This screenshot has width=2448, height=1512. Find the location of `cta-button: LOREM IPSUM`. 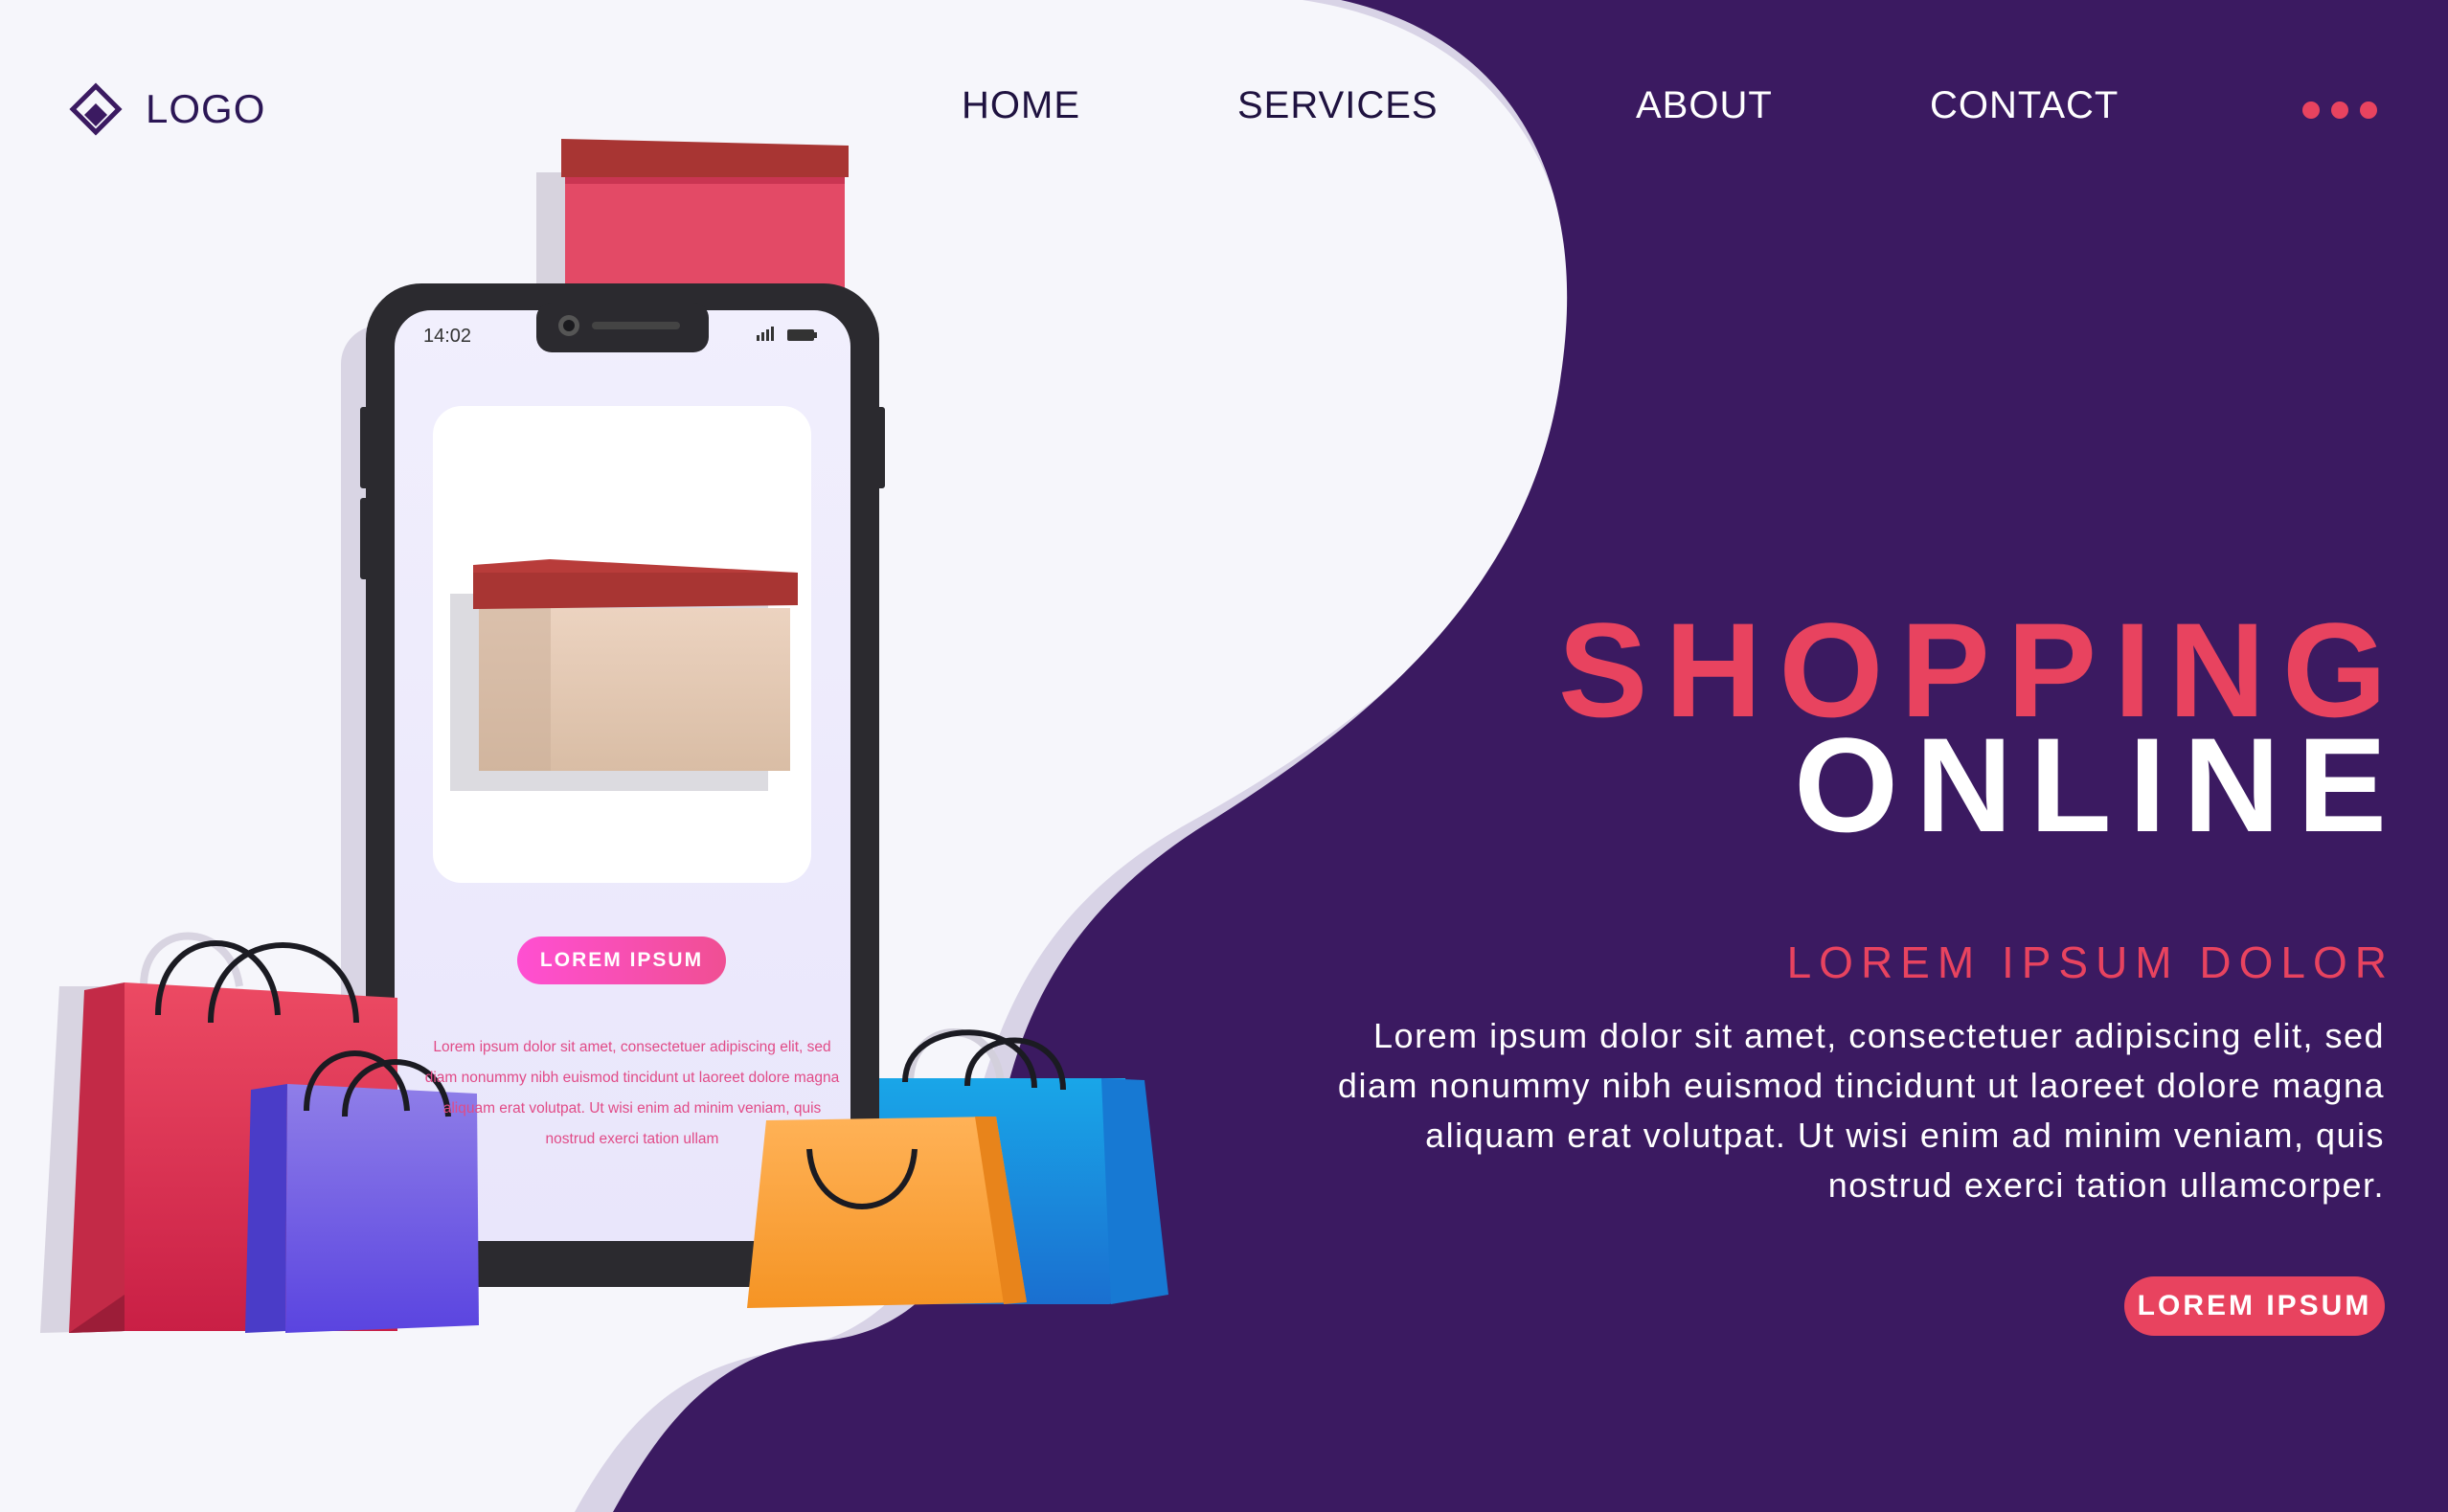

cta-button: LOREM IPSUM is located at coordinates (2255, 1306).